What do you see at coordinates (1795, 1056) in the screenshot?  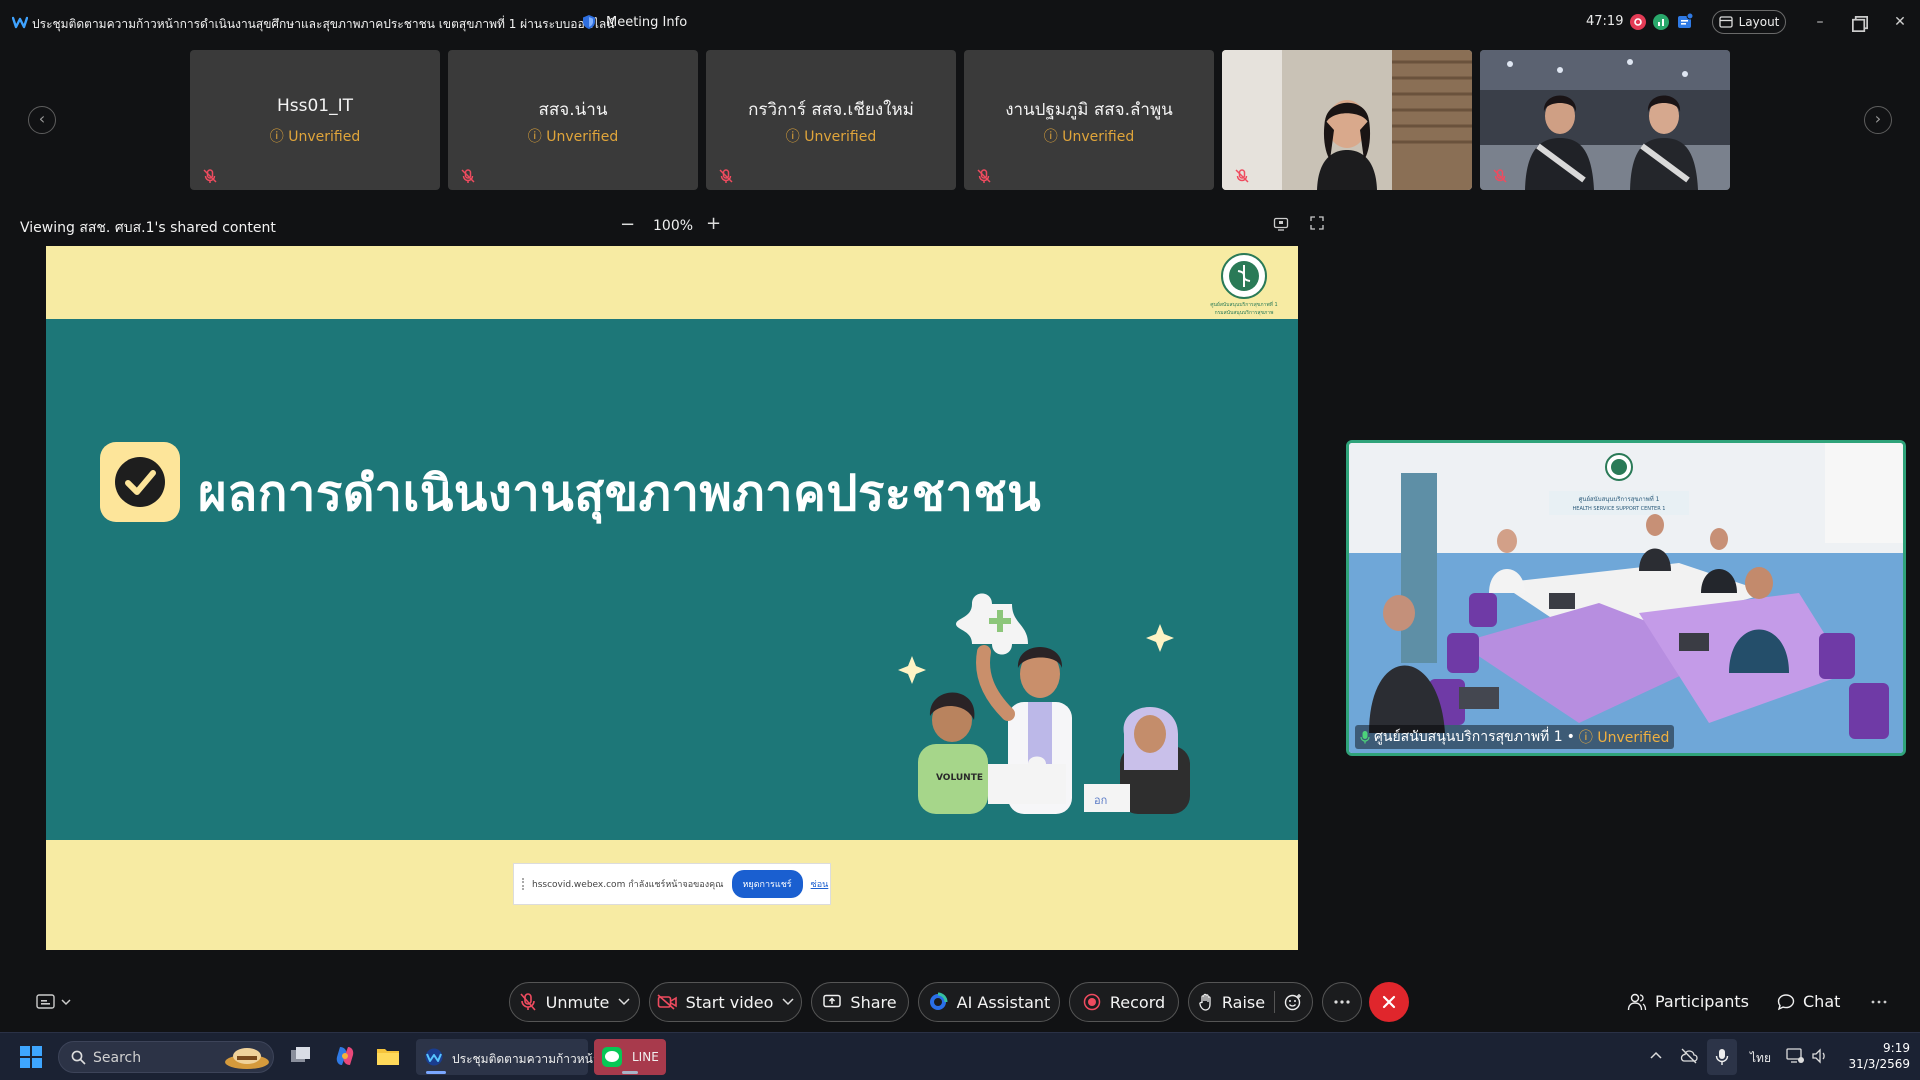 I see `network-icon` at bounding box center [1795, 1056].